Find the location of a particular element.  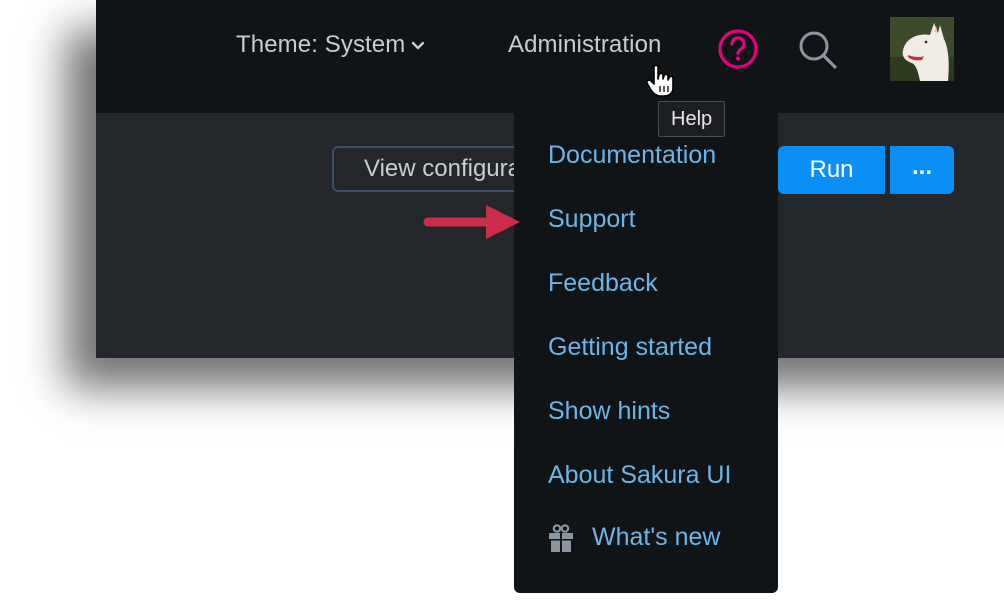

menu-item-support: Support is located at coordinates (592, 219).